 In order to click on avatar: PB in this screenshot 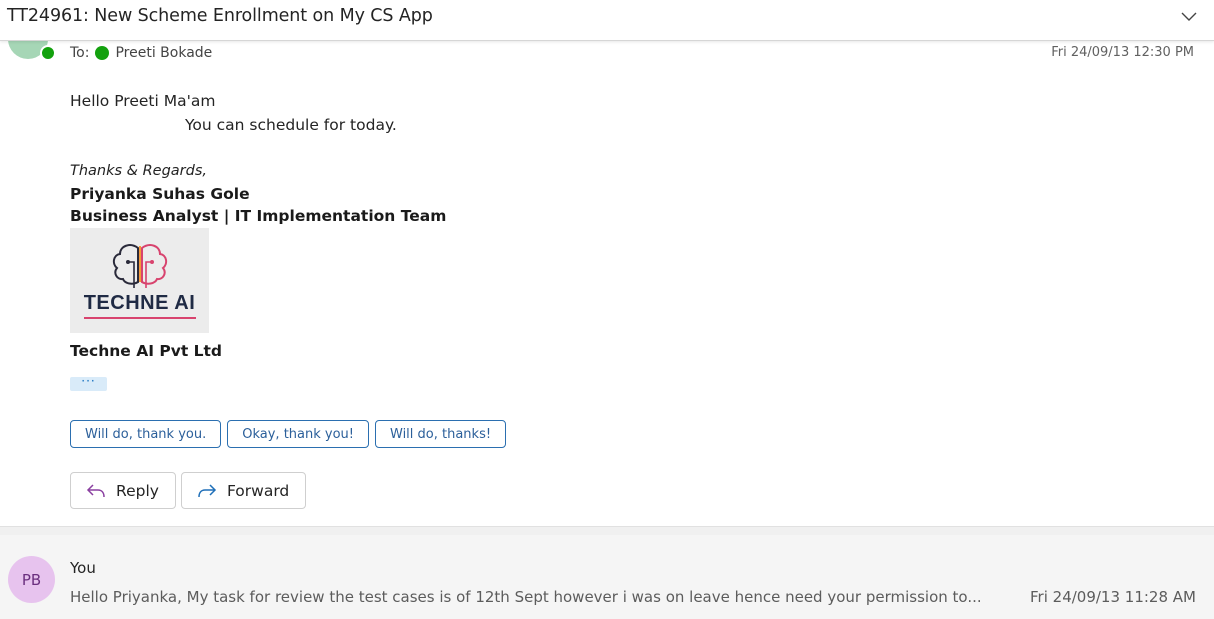, I will do `click(31, 579)`.